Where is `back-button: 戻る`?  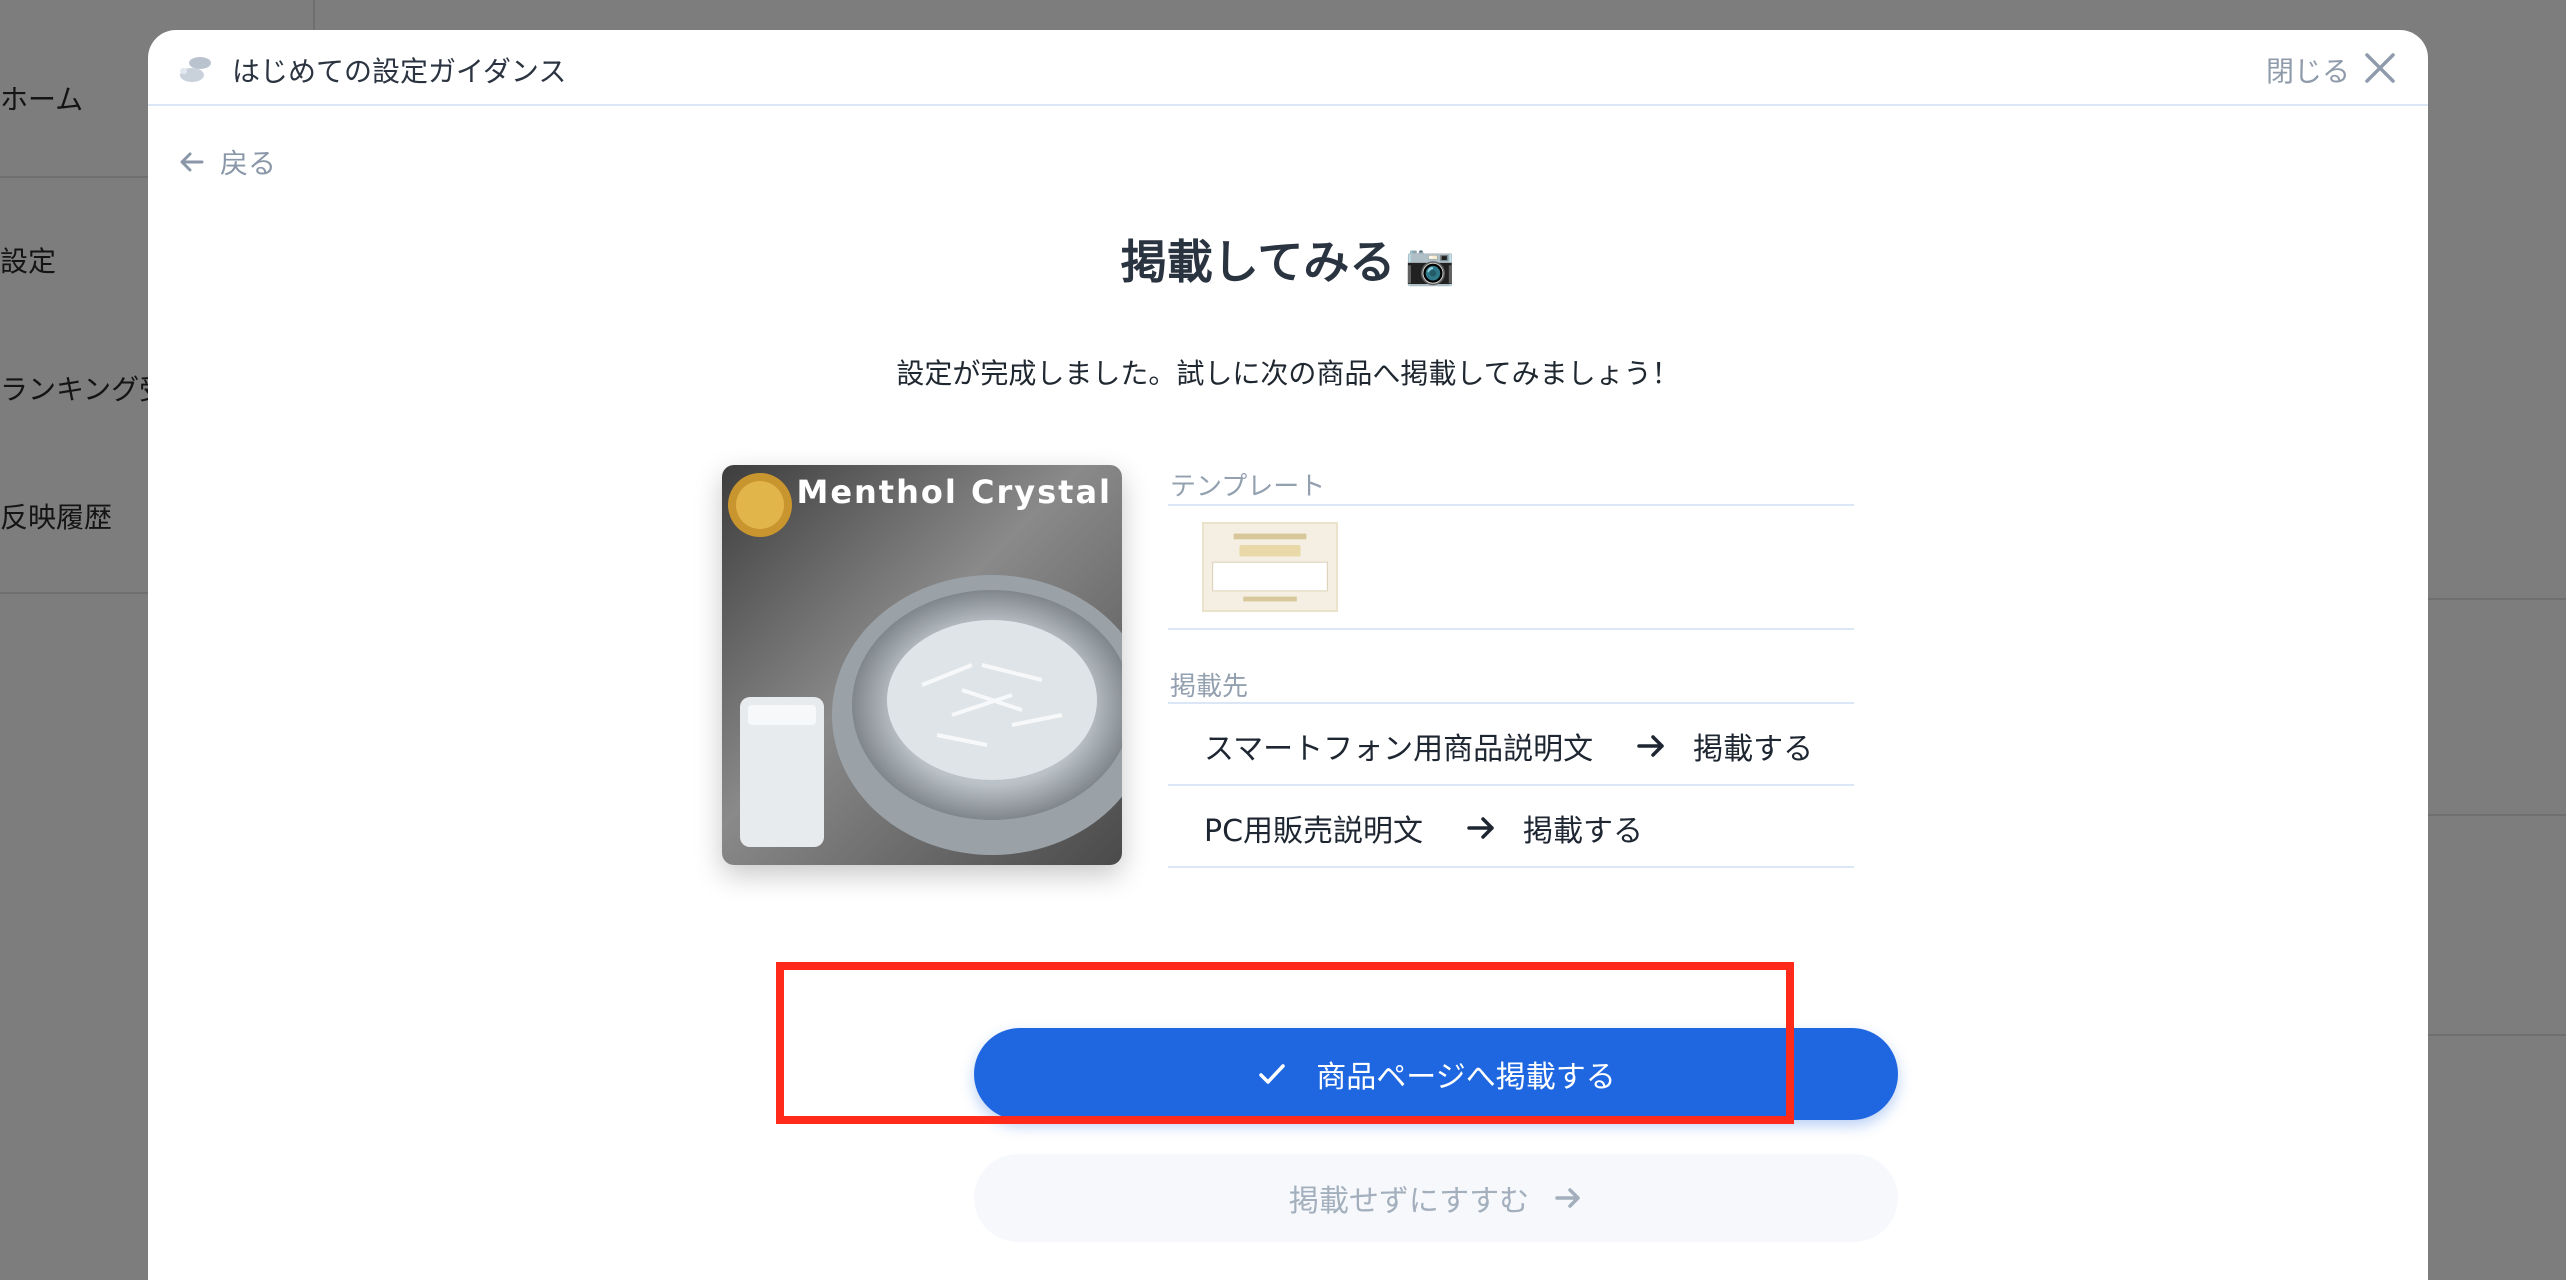
back-button: 戻る is located at coordinates (227, 162).